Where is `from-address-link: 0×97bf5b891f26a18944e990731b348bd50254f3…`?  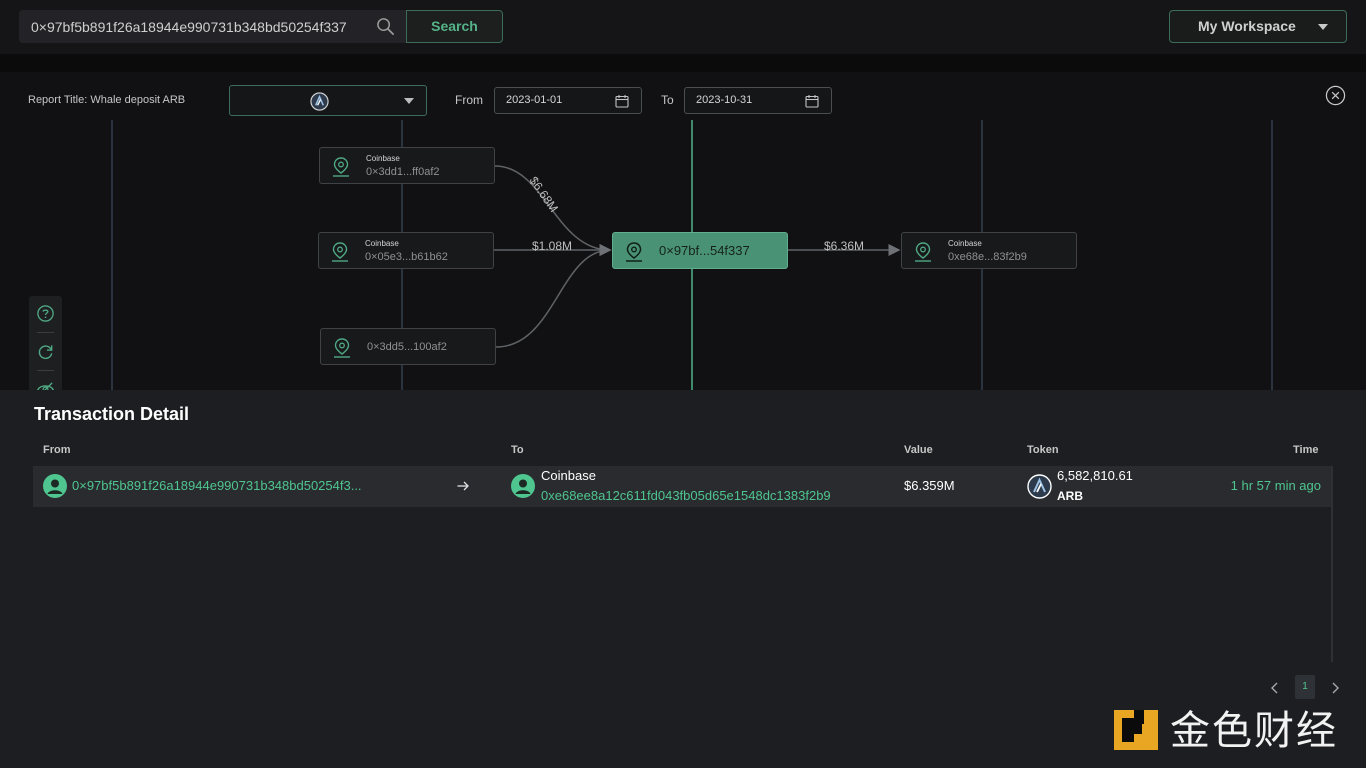
from-address-link: 0×97bf5b891f26a18944e990731b348bd50254f3… is located at coordinates (244, 485).